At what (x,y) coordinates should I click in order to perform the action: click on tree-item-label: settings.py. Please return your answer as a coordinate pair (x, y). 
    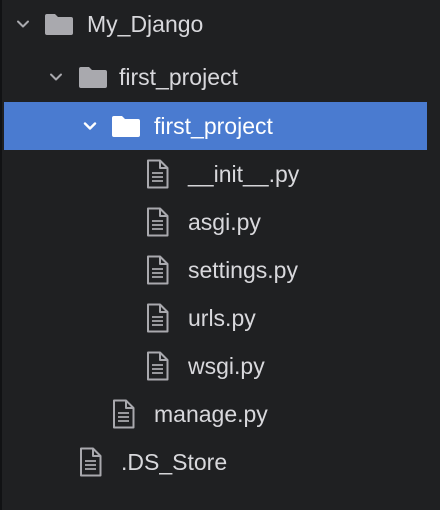
    Looking at the image, I should click on (243, 270).